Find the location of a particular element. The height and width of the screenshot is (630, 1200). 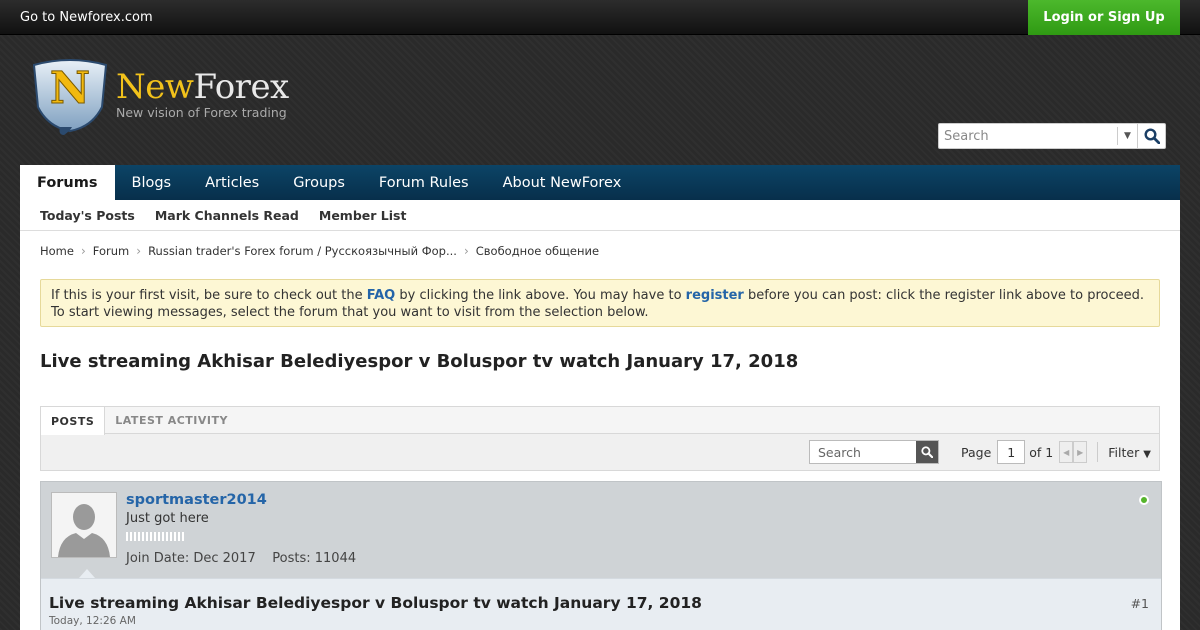

logo-wordmark-forex: Forex is located at coordinates (241, 87).